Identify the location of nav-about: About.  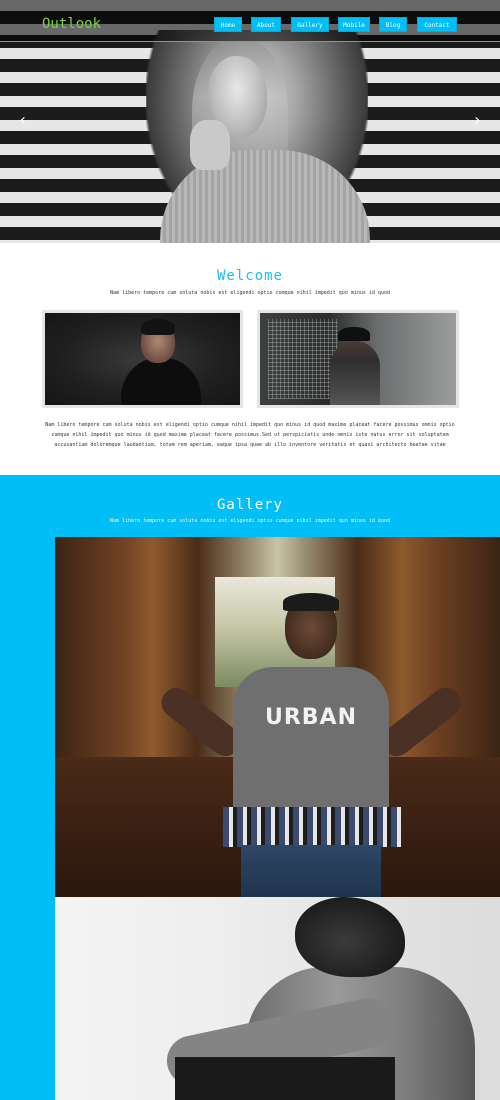
(266, 24).